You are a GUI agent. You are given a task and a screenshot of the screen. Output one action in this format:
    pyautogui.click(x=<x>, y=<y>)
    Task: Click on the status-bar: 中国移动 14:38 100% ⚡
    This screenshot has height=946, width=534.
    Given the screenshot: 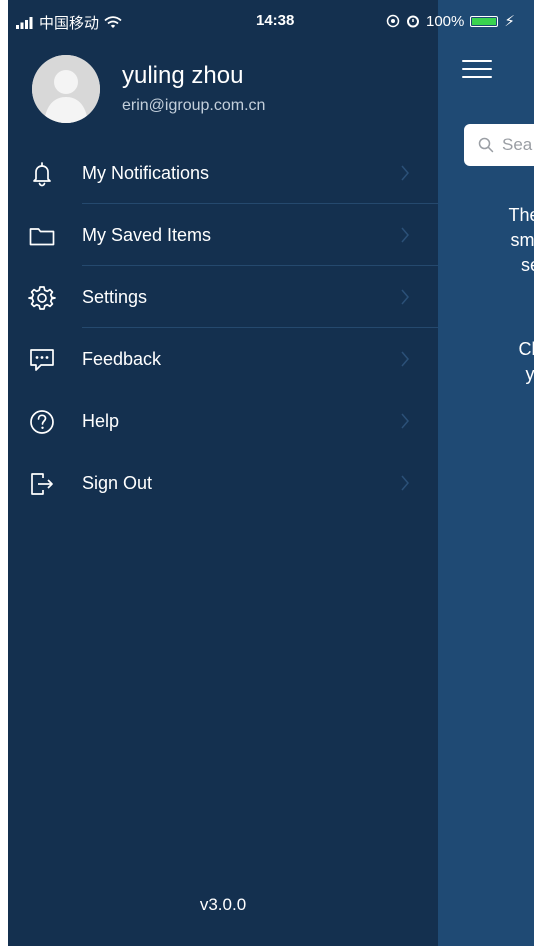 What is the action you would take?
    pyautogui.click(x=271, y=22)
    